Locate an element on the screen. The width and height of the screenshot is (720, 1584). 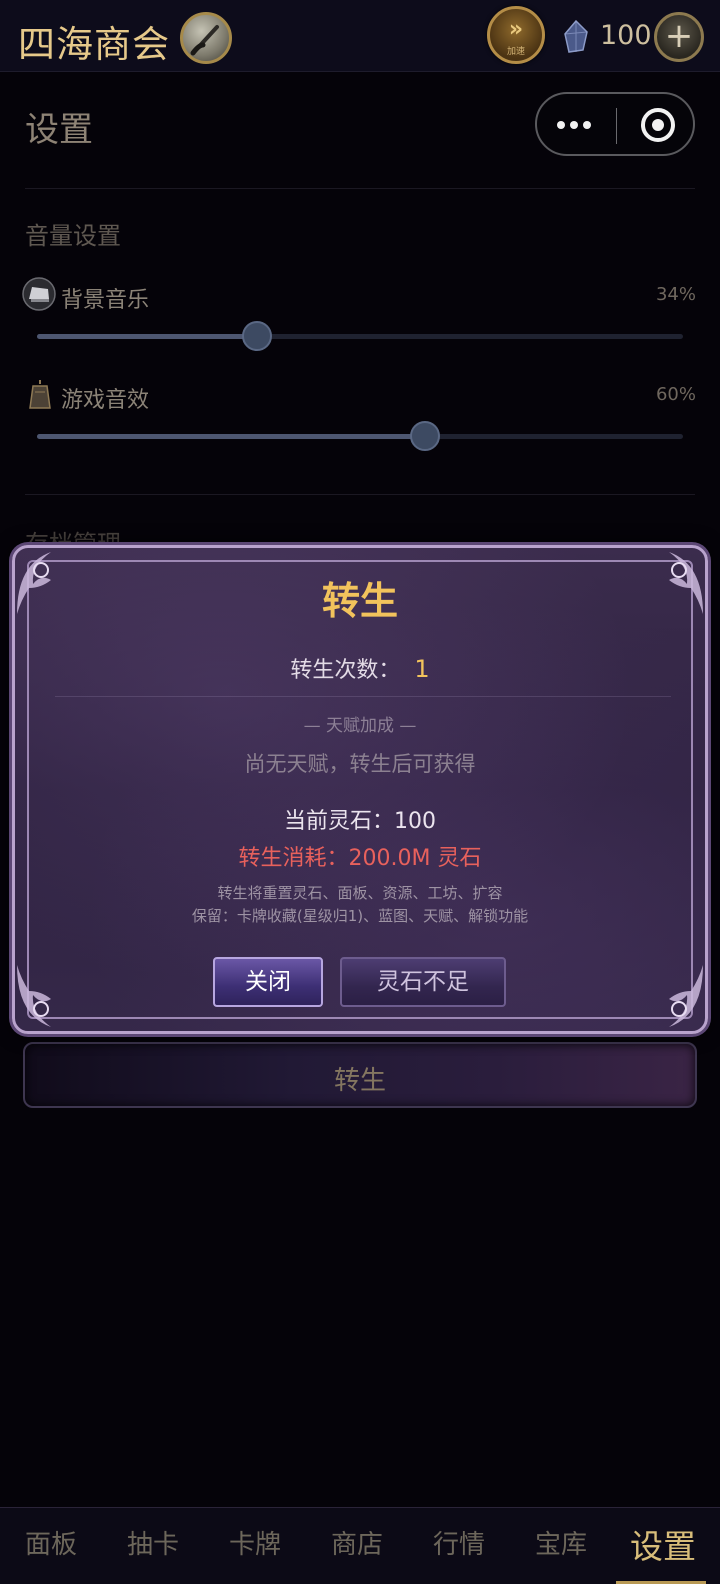
insufficient-stones-button: 灵石不足 is located at coordinates (423, 982).